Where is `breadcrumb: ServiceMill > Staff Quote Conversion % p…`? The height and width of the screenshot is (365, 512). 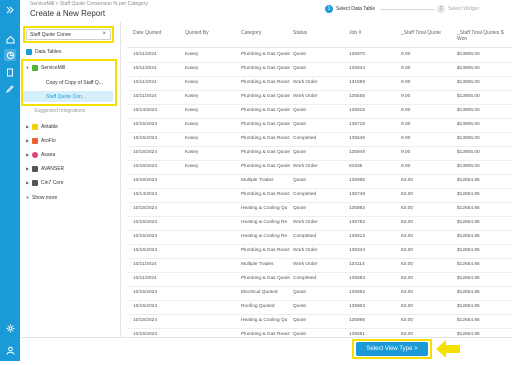 breadcrumb: ServiceMill > Staff Quote Conversion % p… is located at coordinates (89, 4).